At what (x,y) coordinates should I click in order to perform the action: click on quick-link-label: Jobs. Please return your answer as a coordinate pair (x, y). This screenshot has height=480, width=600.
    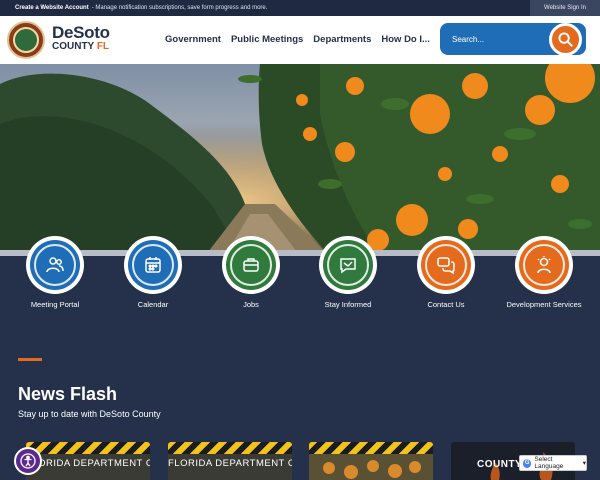
    Looking at the image, I should click on (251, 304).